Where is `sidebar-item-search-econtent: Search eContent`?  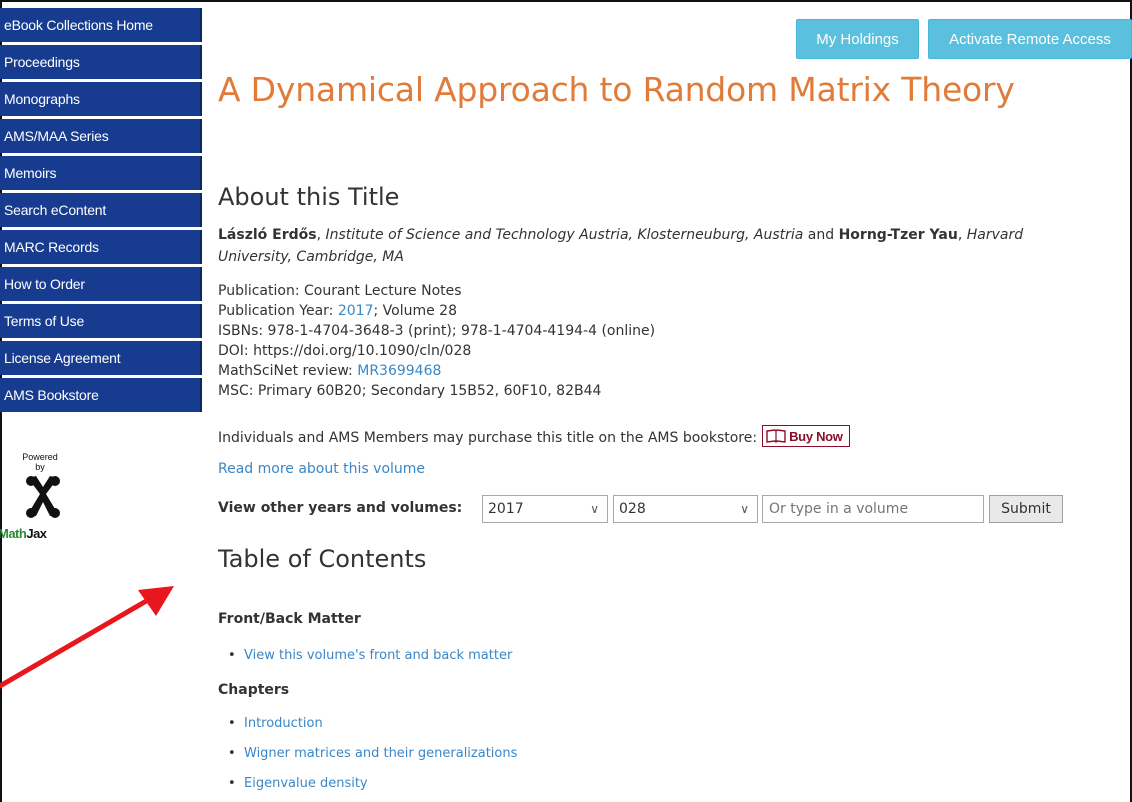 sidebar-item-search-econtent: Search eContent is located at coordinates (101, 210).